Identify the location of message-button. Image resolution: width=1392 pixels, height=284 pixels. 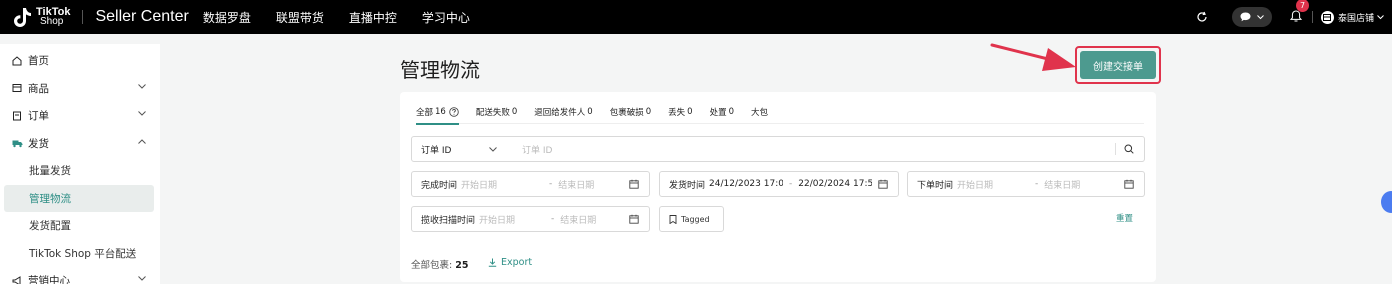
(1251, 17).